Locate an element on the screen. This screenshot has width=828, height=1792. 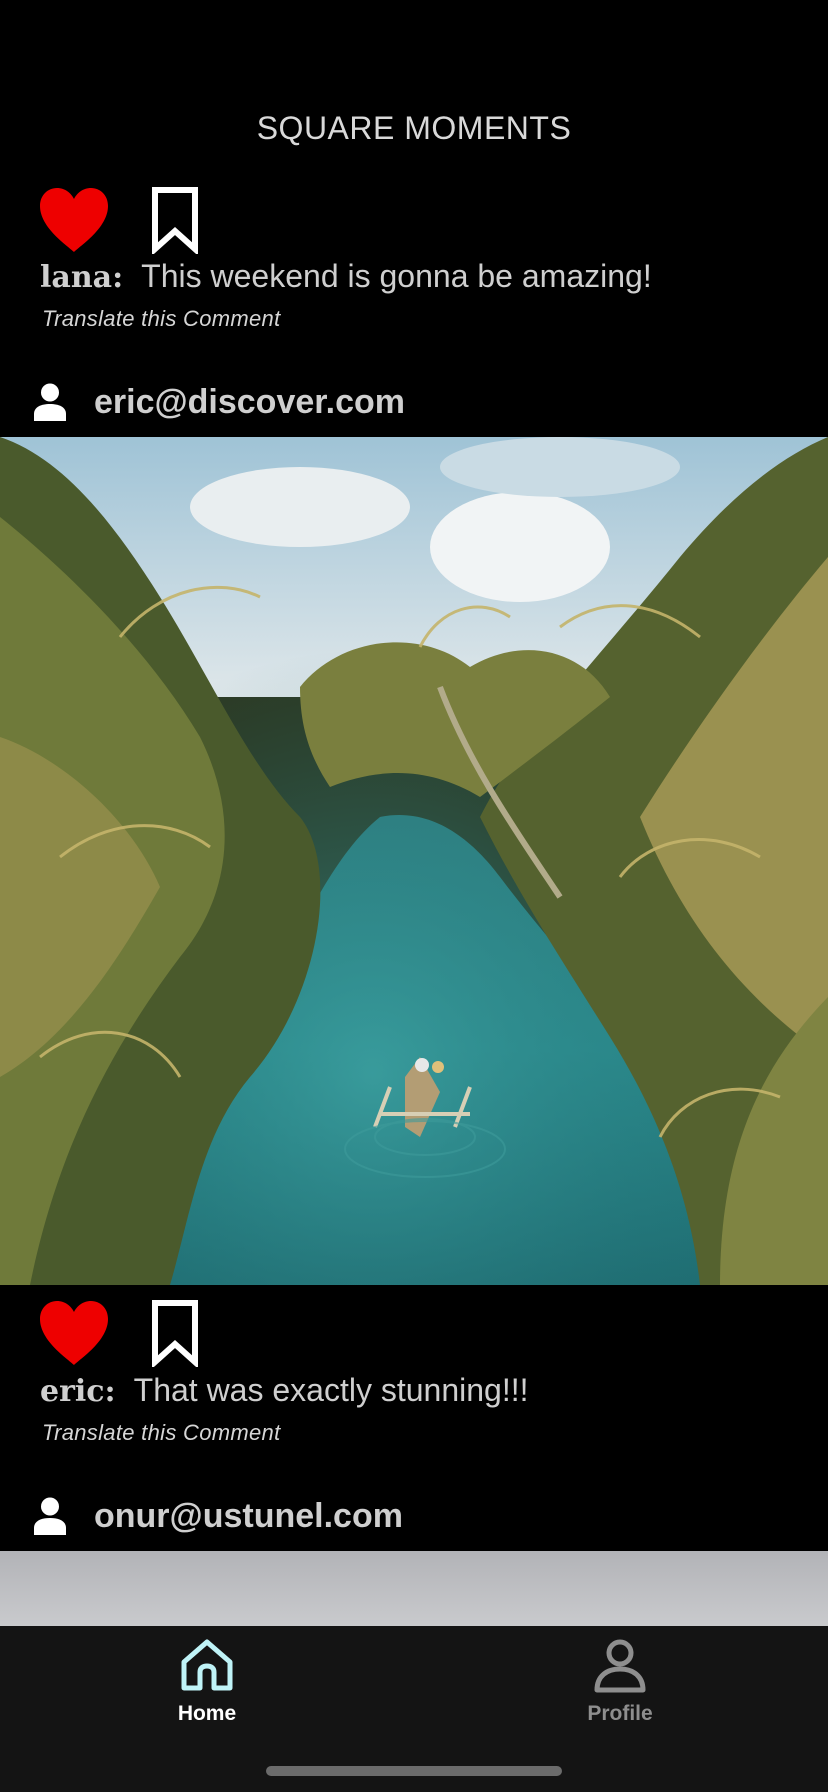
post-image is located at coordinates (414, 1588).